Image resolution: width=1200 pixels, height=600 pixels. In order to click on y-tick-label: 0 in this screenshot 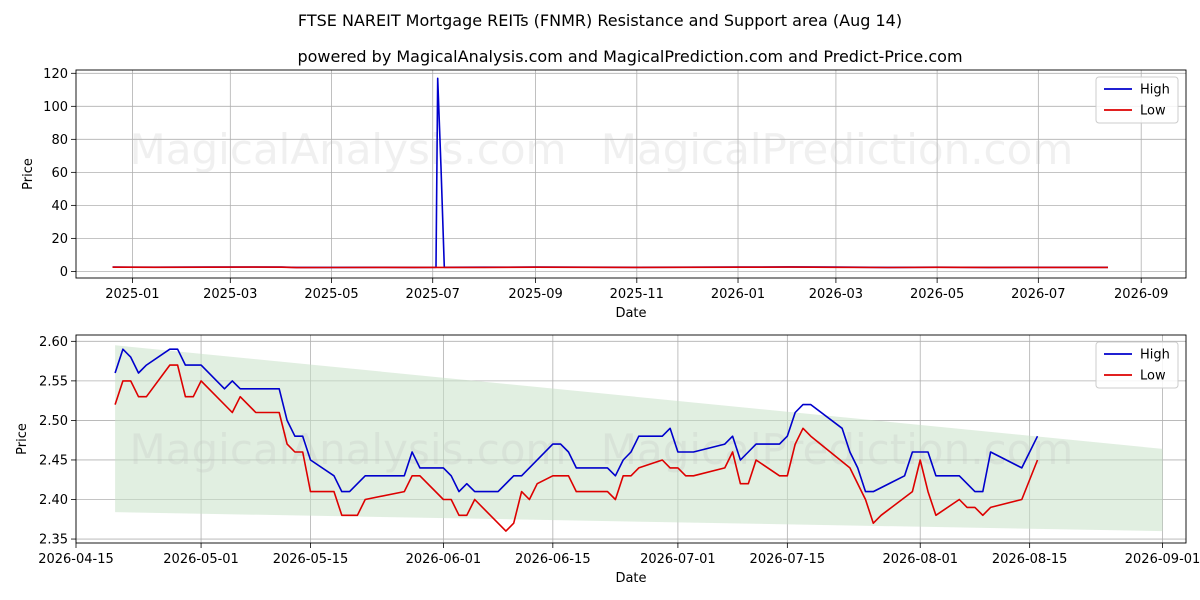, I will do `click(64, 272)`.